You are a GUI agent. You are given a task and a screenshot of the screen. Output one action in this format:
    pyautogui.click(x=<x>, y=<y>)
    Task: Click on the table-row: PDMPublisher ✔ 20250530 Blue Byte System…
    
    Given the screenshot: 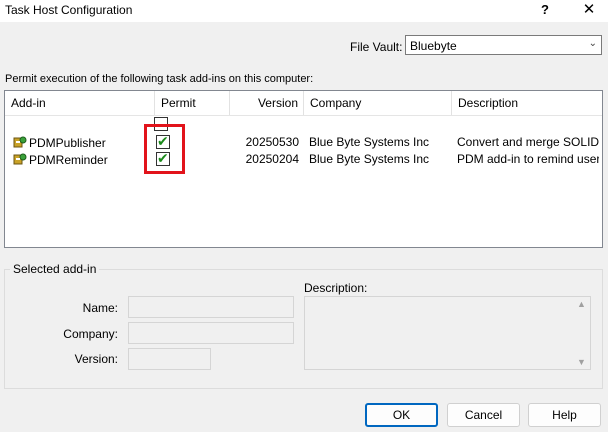 What is the action you would take?
    pyautogui.click(x=303, y=142)
    